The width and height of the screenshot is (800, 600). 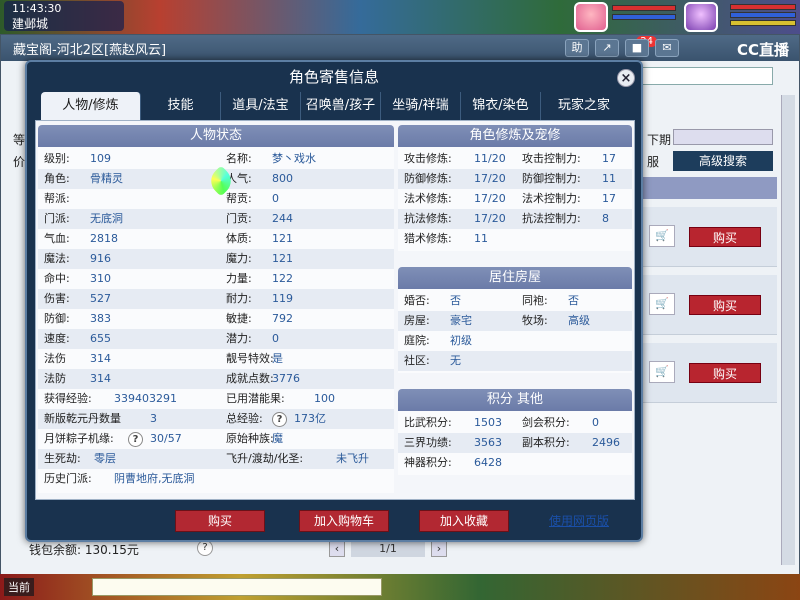 I want to click on field-label: 角色:, so click(x=57, y=178).